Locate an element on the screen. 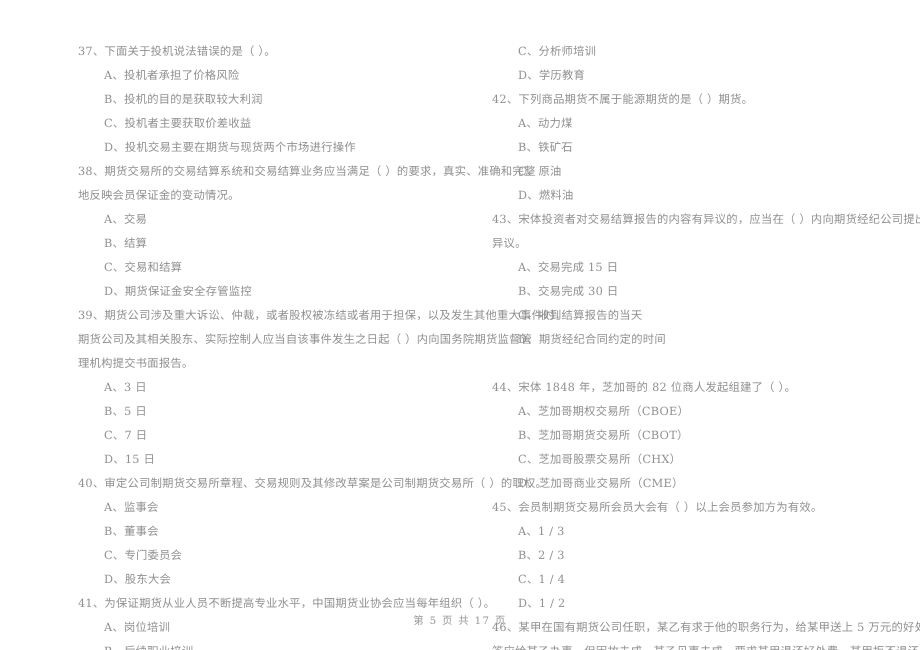 This screenshot has width=920, height=650. answer-option: B、芝加哥期货交易所（CBOT） is located at coordinates (692, 436).